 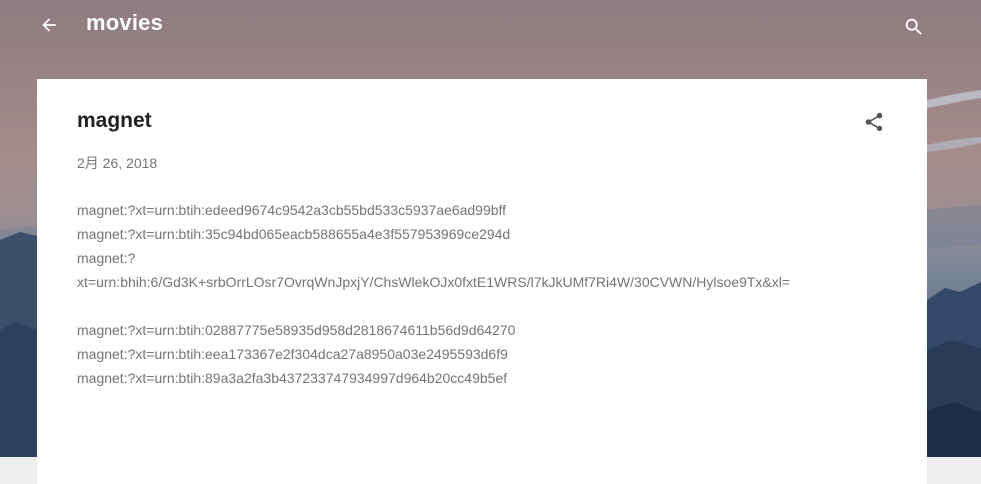 I want to click on share-button, so click(x=874, y=122).